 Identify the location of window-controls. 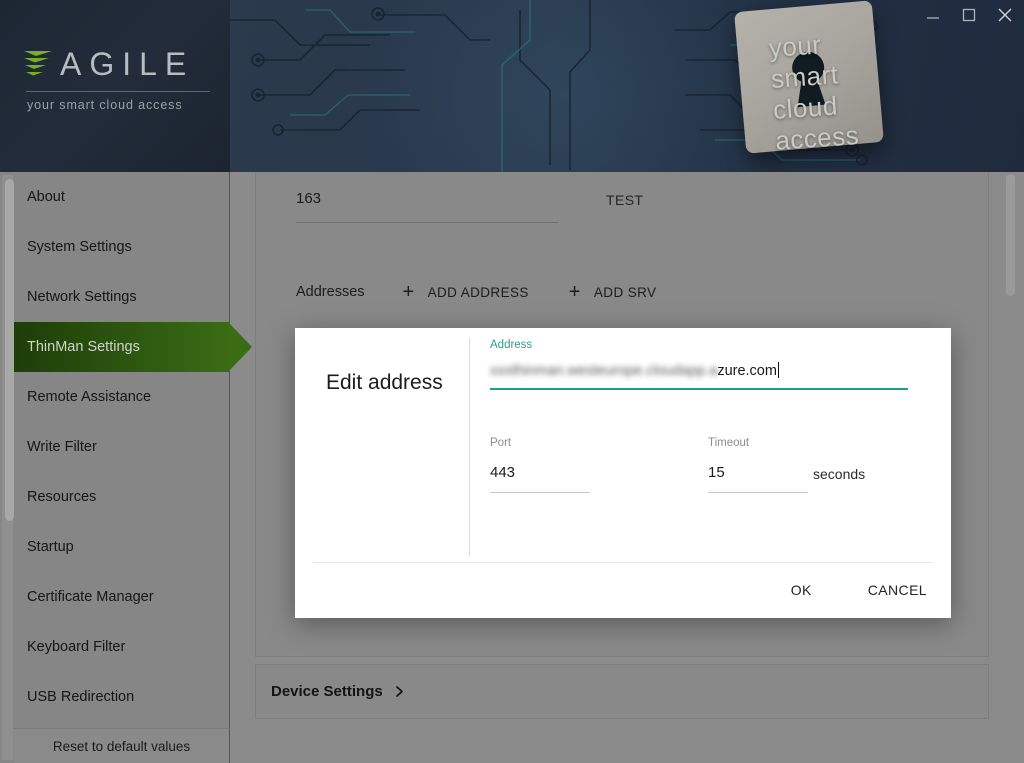
(969, 15).